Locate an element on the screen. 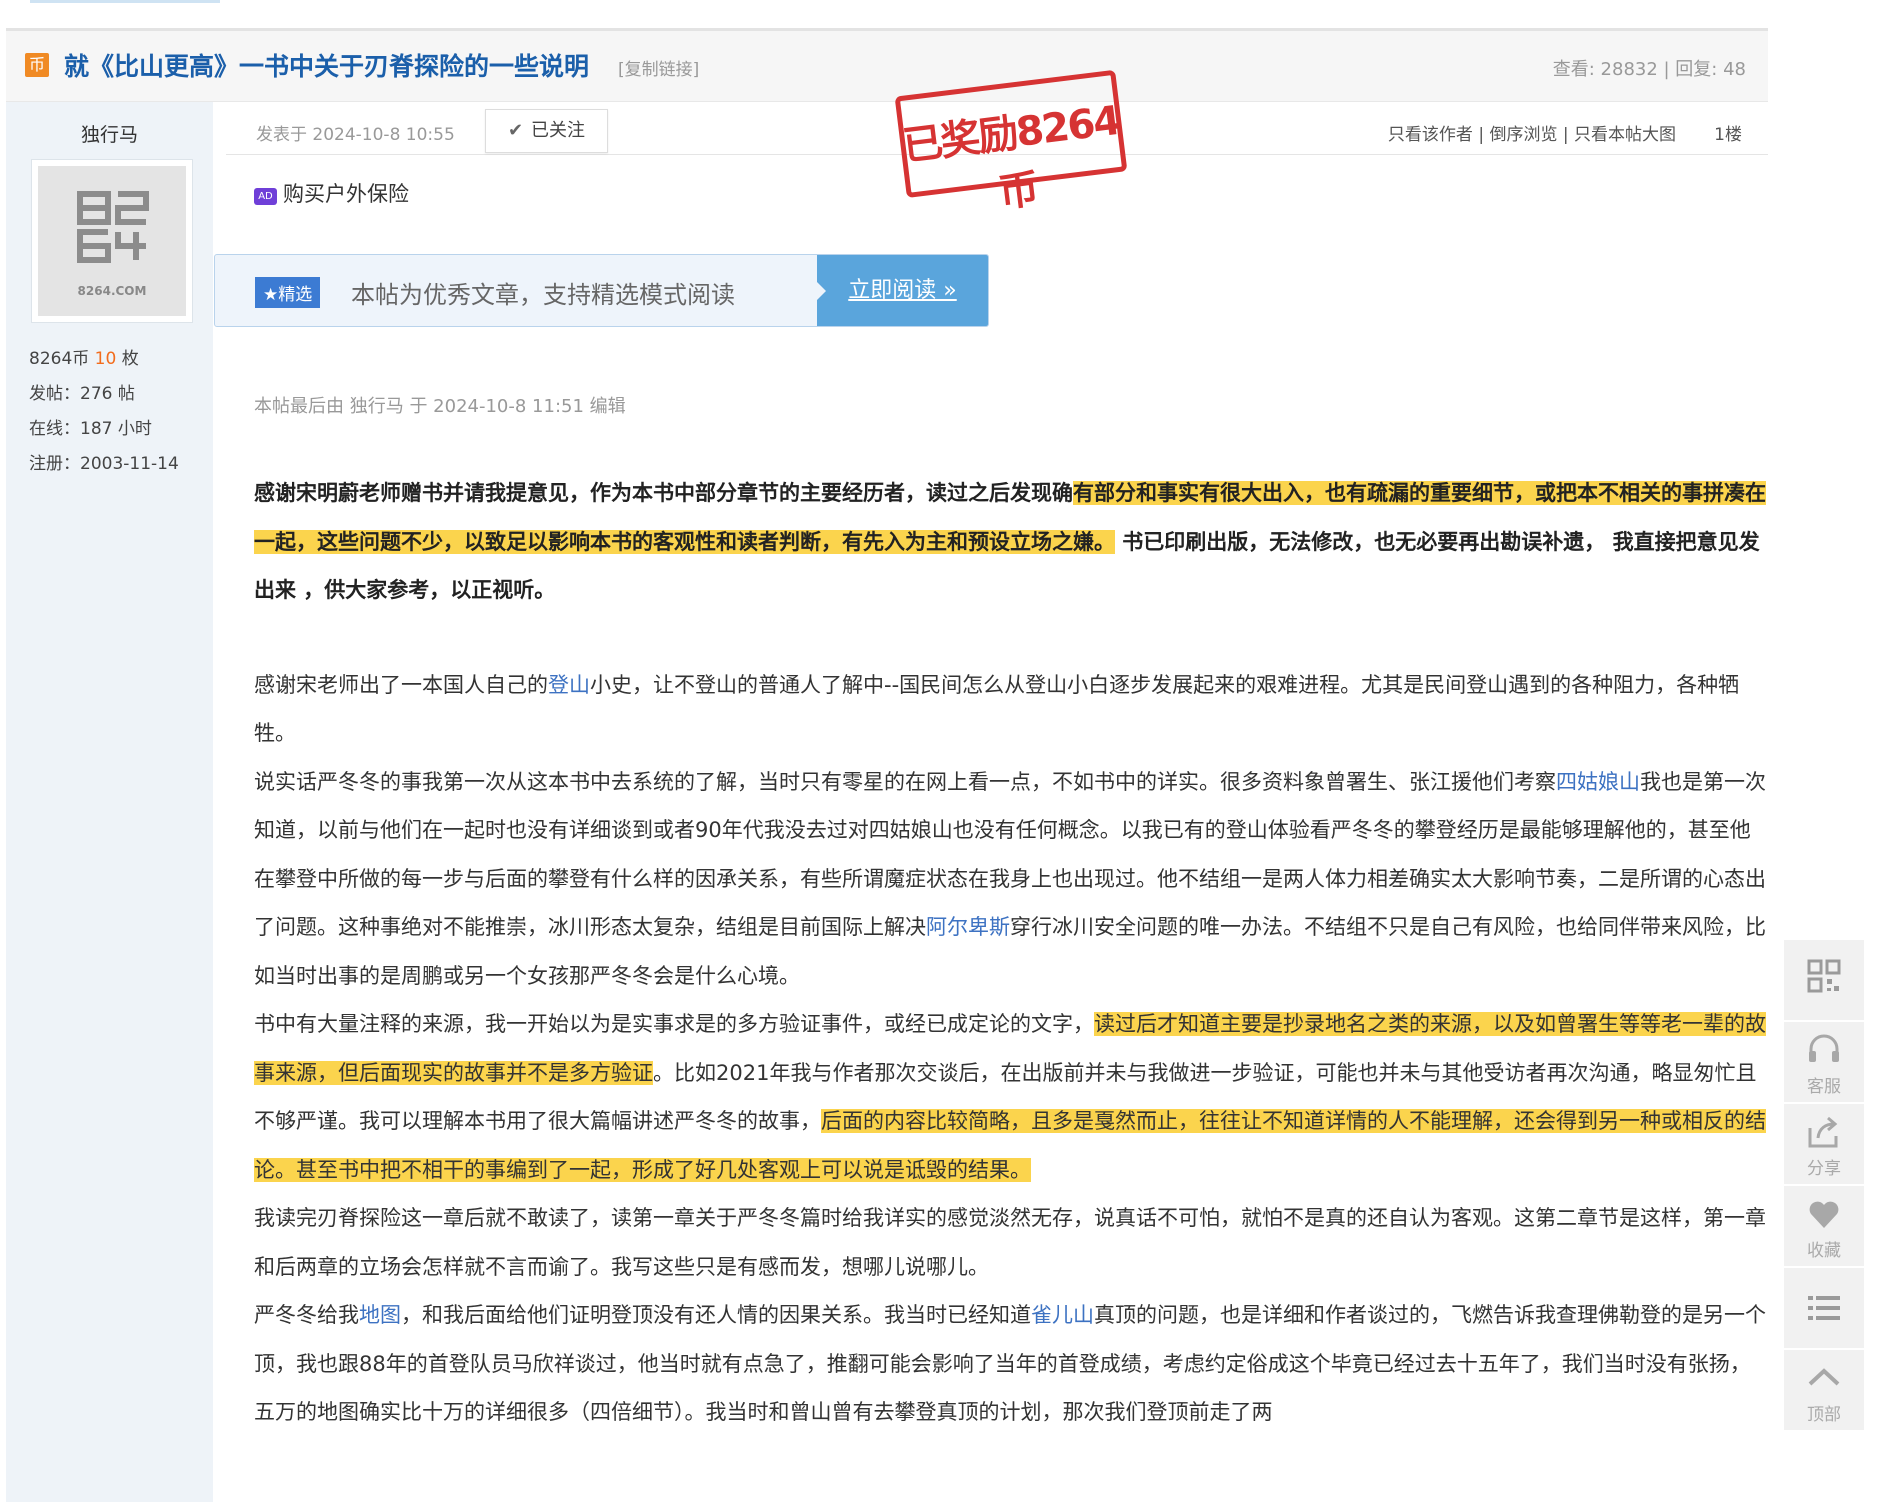  back-to-top-button: 顶部 is located at coordinates (1824, 1390).